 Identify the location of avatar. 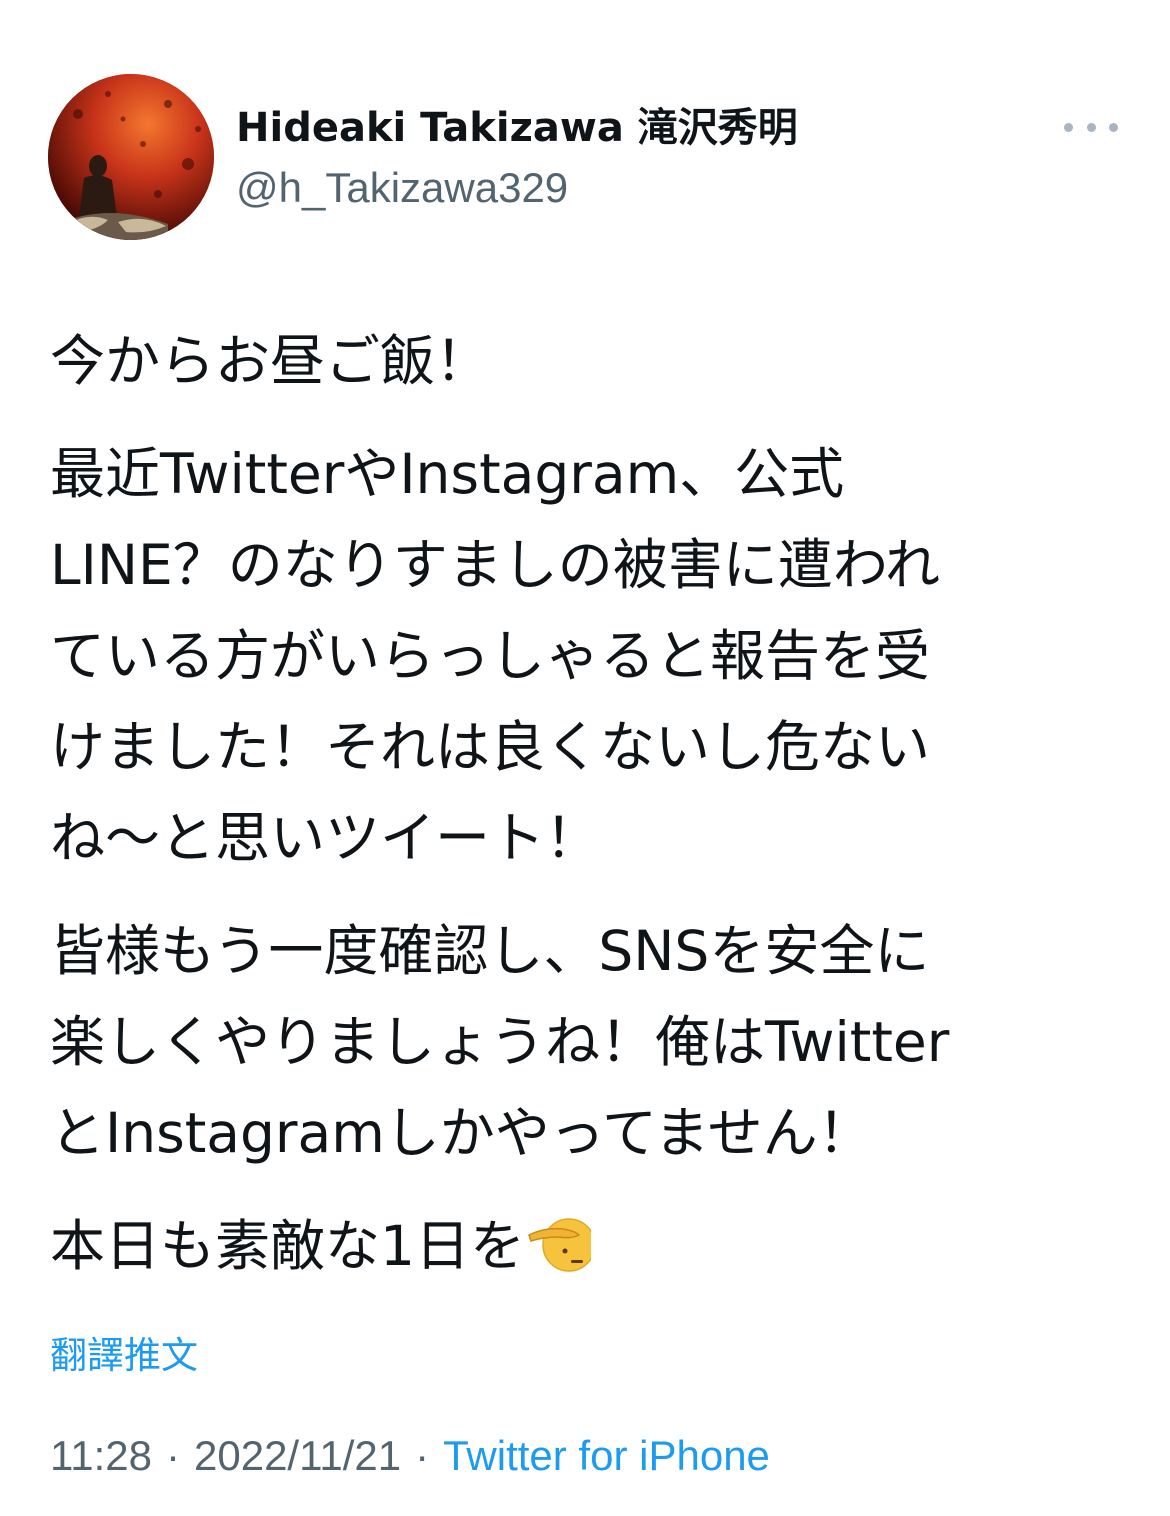
(131, 157).